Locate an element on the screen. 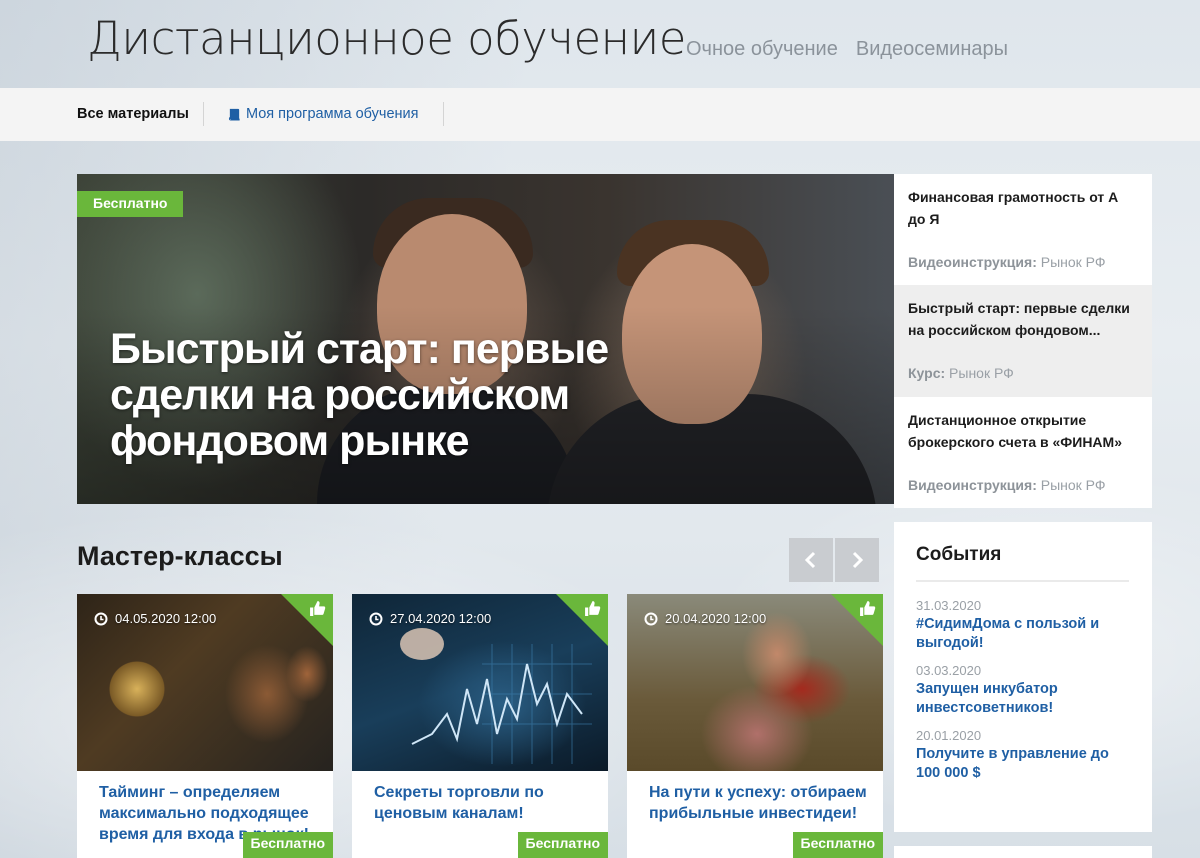 The height and width of the screenshot is (858, 1200). tab-my-program-label: Моя программа обучения is located at coordinates (332, 114).